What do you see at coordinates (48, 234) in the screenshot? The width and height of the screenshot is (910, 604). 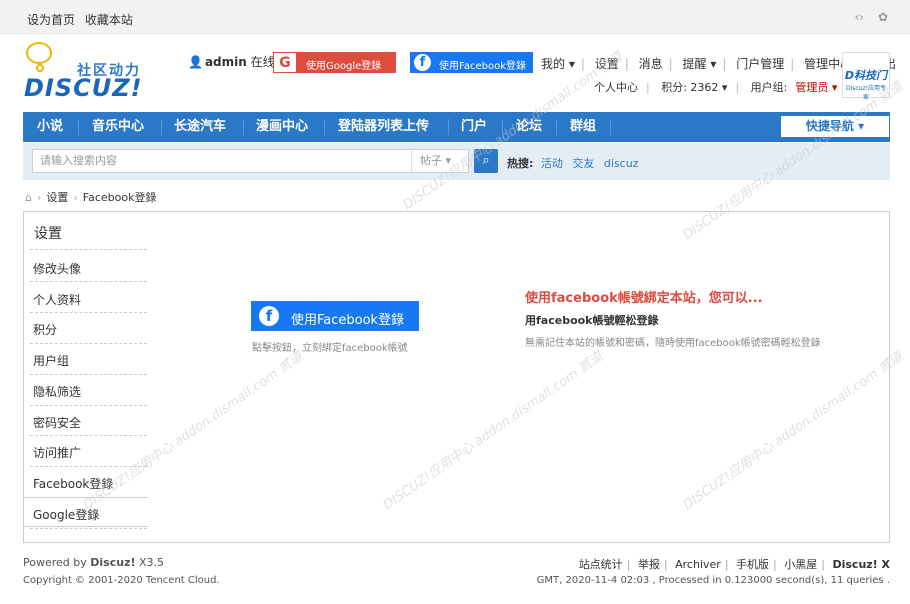 I see `sidebar-title: 设置` at bounding box center [48, 234].